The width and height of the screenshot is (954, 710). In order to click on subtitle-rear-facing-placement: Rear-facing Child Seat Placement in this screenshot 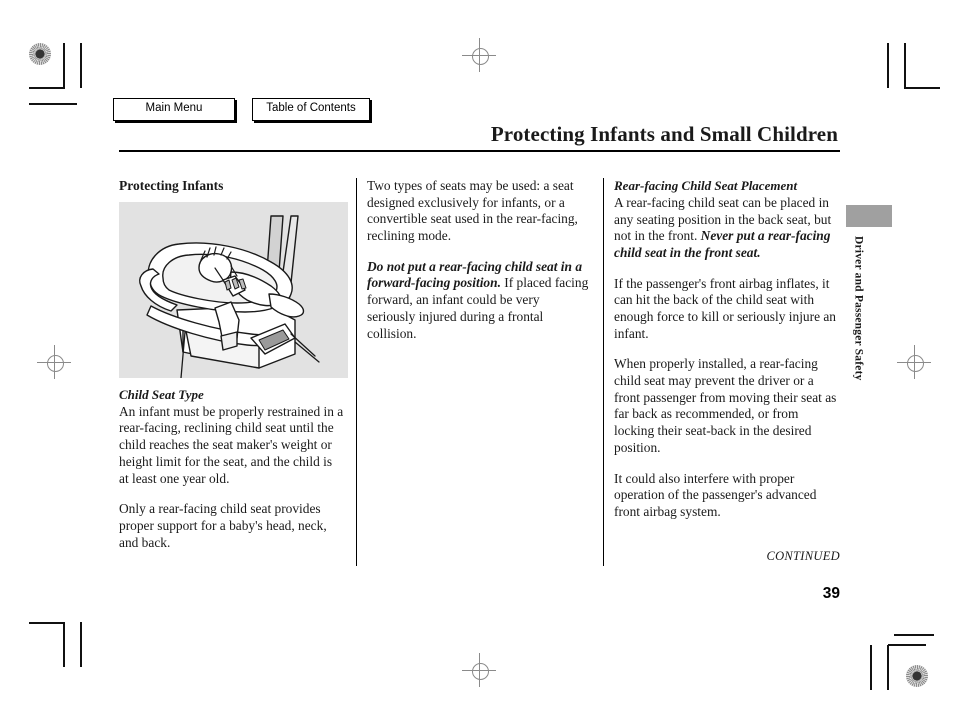, I will do `click(706, 185)`.